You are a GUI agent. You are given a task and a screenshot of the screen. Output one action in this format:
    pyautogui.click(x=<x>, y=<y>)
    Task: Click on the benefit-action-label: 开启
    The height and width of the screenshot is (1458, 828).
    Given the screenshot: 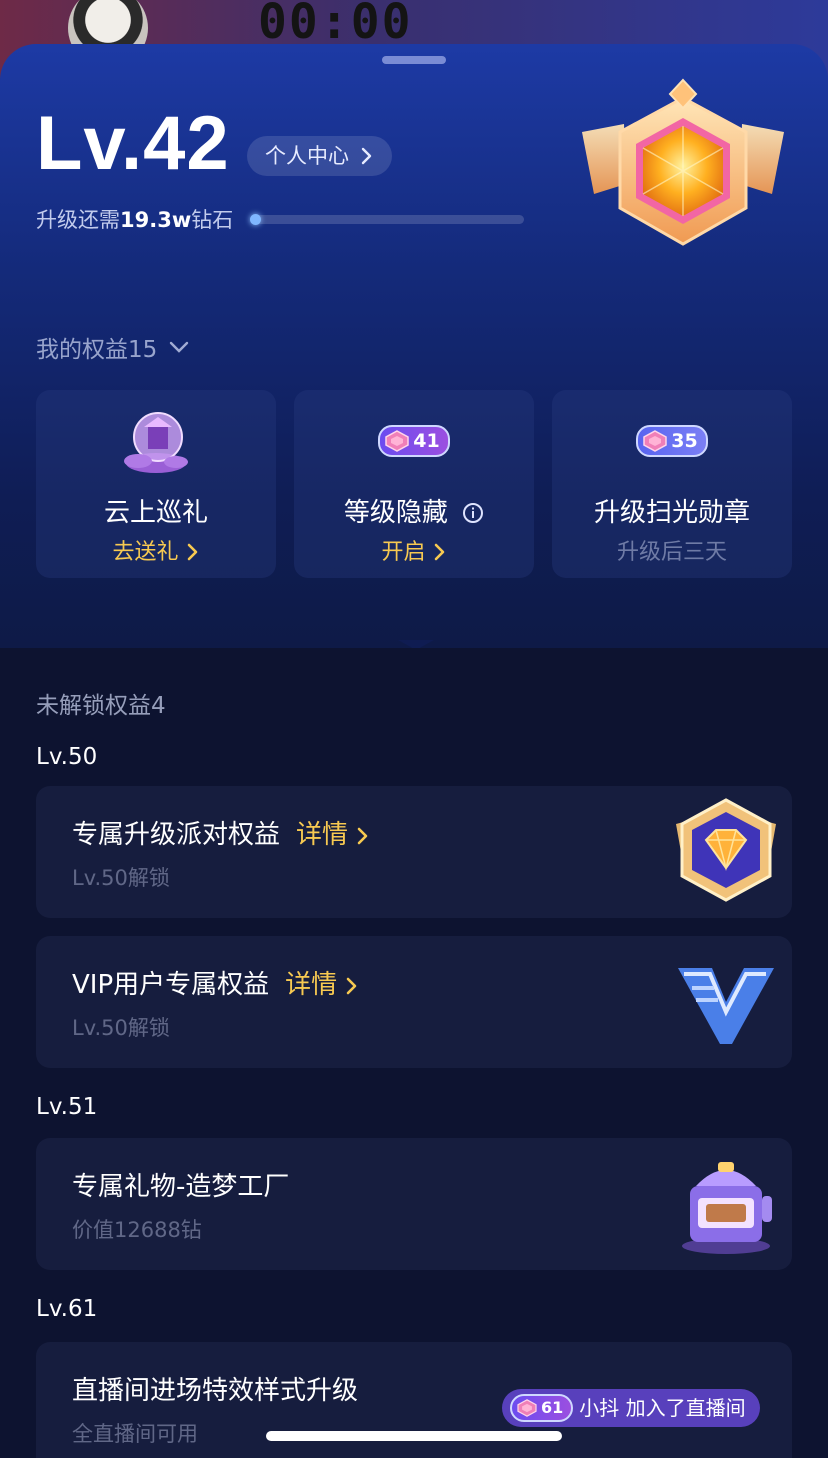 What is the action you would take?
    pyautogui.click(x=403, y=552)
    